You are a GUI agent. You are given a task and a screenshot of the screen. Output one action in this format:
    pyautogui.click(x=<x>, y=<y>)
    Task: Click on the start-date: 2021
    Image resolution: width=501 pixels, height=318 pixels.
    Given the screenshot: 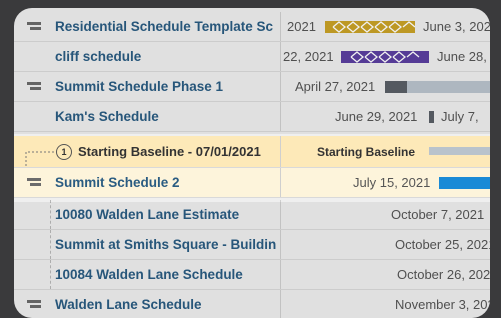 What is the action you would take?
    pyautogui.click(x=301, y=26)
    